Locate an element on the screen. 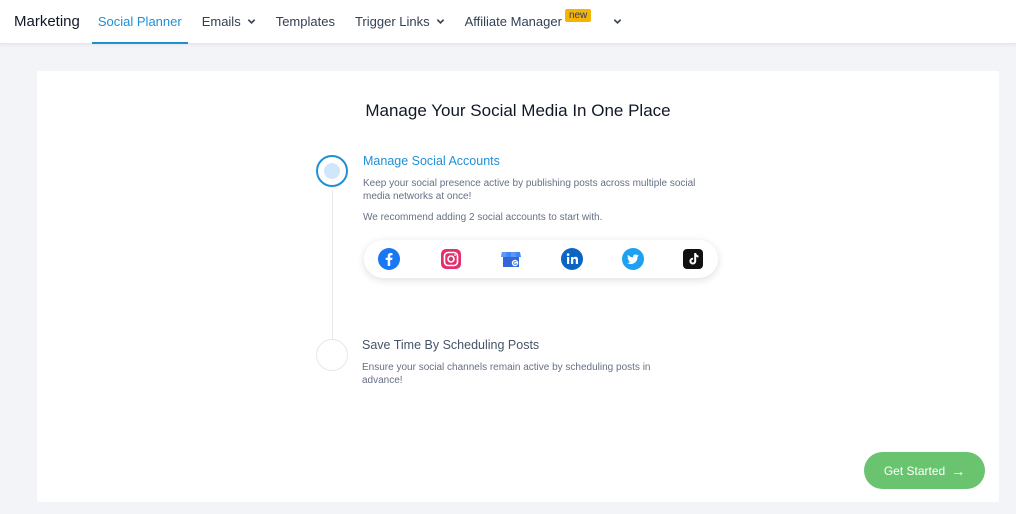 The width and height of the screenshot is (1016, 514). tab-label: Emails is located at coordinates (221, 21).